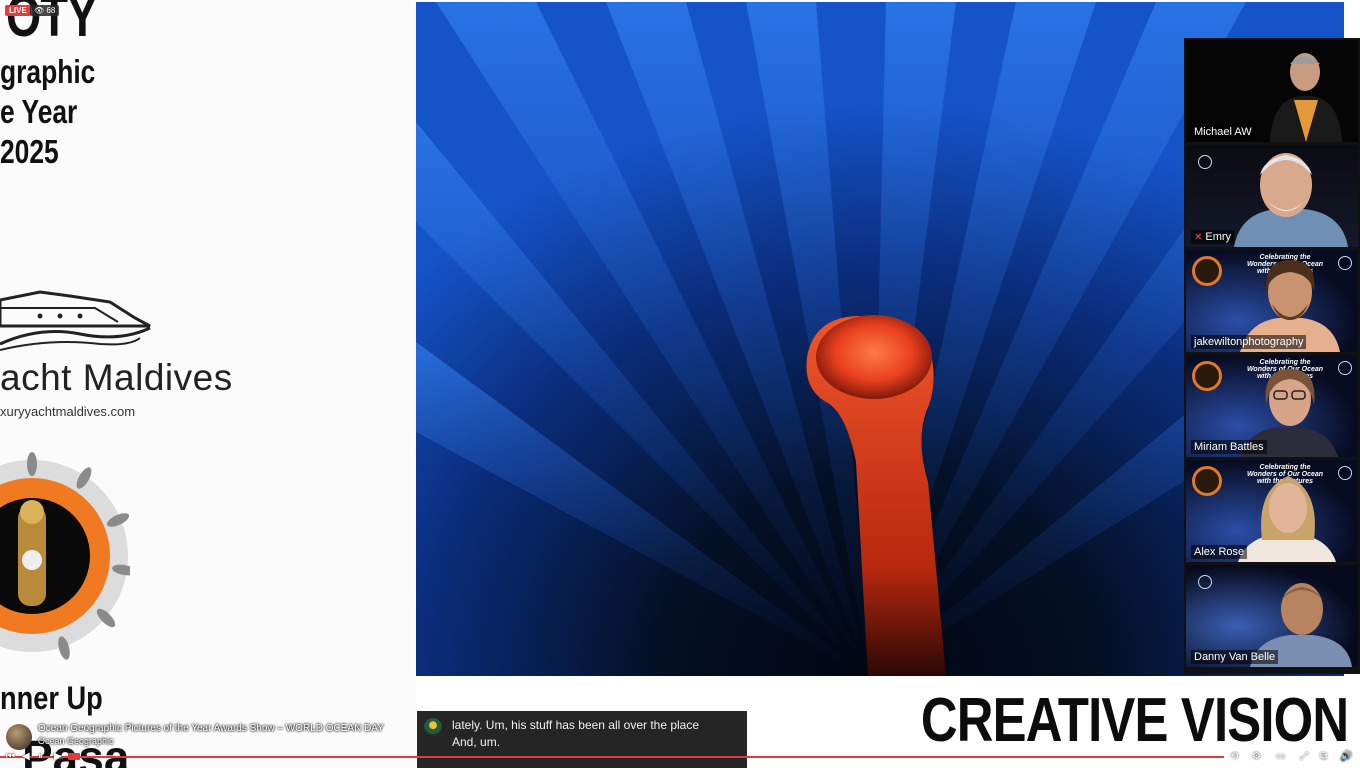 The width and height of the screenshot is (1360, 768). What do you see at coordinates (75, 320) in the screenshot?
I see `yacht-logo` at bounding box center [75, 320].